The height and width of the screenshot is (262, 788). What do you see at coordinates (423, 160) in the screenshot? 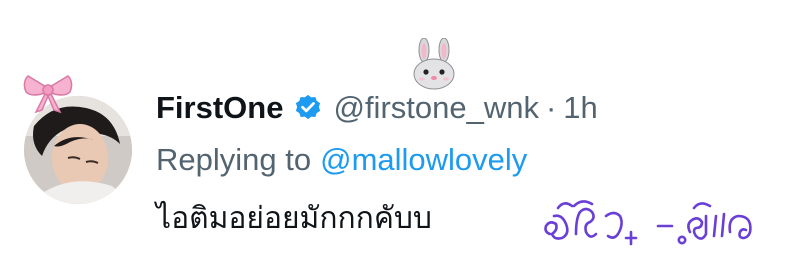
I see `reply-mention-link: @mallowlovely` at bounding box center [423, 160].